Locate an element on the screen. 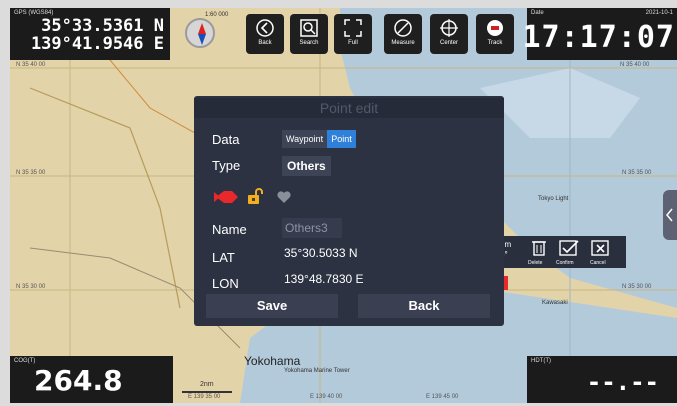 The height and width of the screenshot is (406, 677). gps-position-panel: GPS (WGS84) 35°33.5361 N 139°41.9546 E is located at coordinates (90, 34).